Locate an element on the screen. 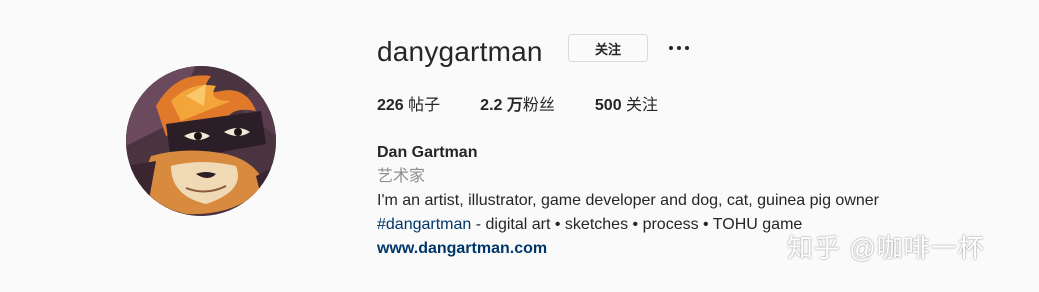  more-options-button is located at coordinates (679, 48).